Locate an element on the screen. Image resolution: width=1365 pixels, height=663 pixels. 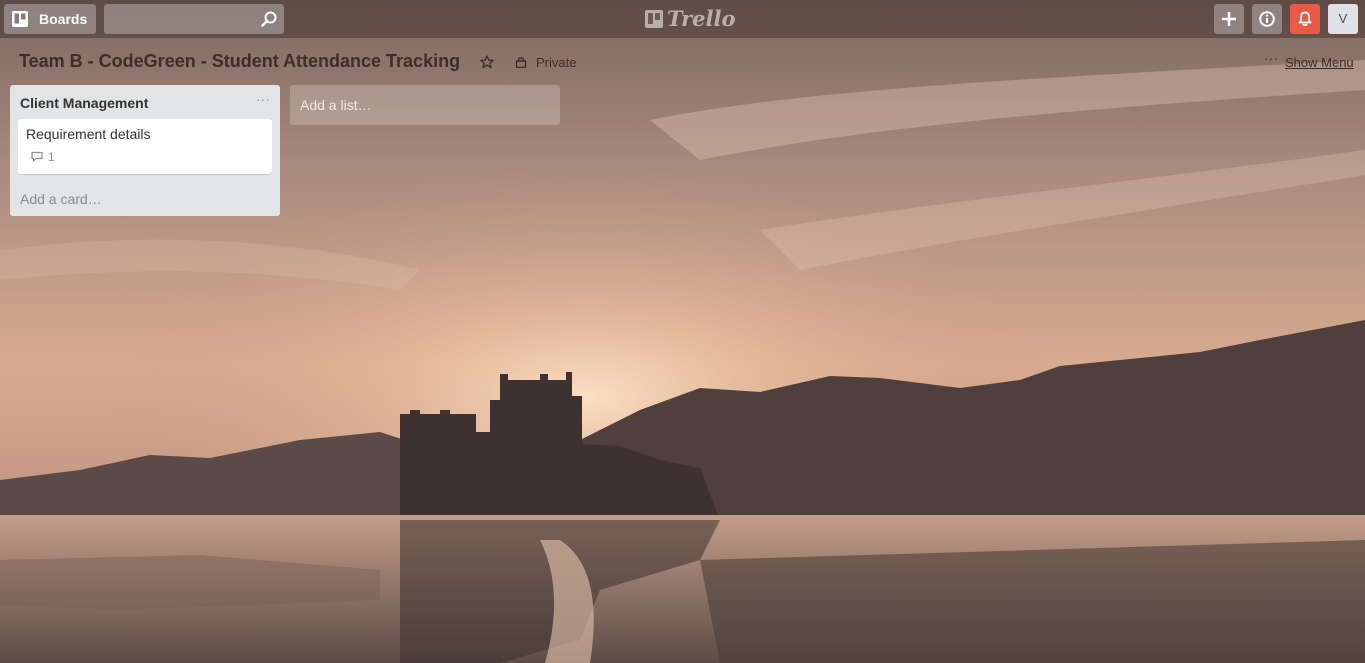
card-requirement-details: Requirement details 1 is located at coordinates (145, 146).